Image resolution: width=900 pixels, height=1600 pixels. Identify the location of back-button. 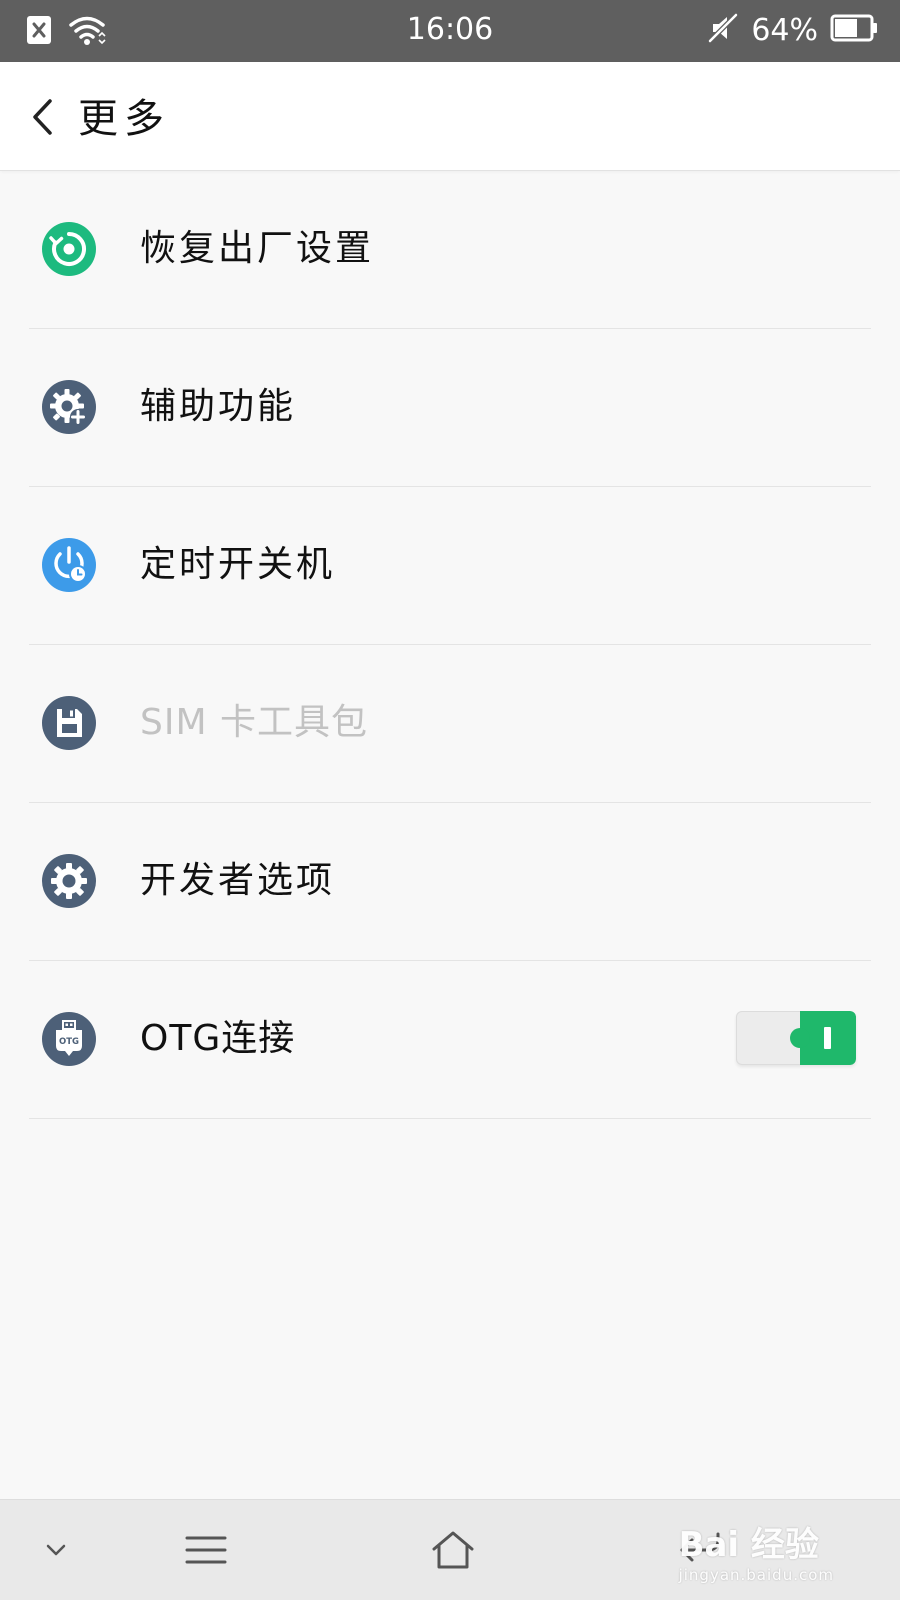
(42, 117).